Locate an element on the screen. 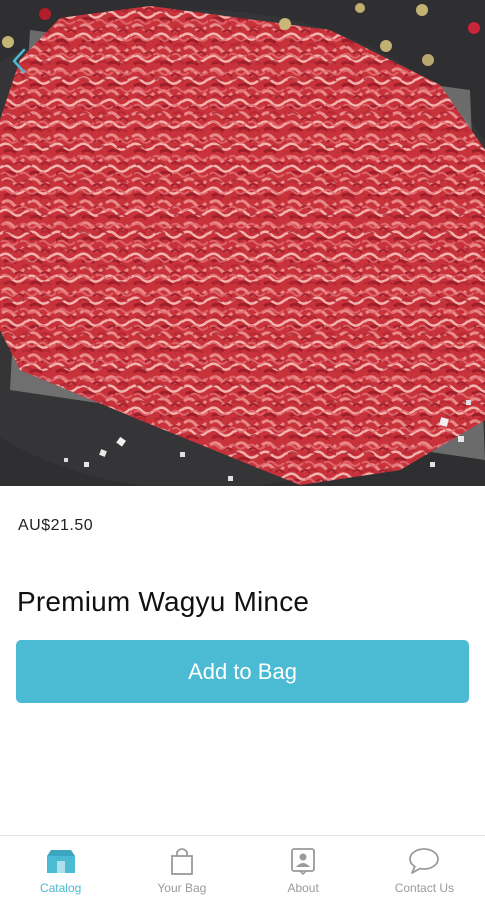 Image resolution: width=485 pixels, height=901 pixels. storefront-icon is located at coordinates (61, 861).